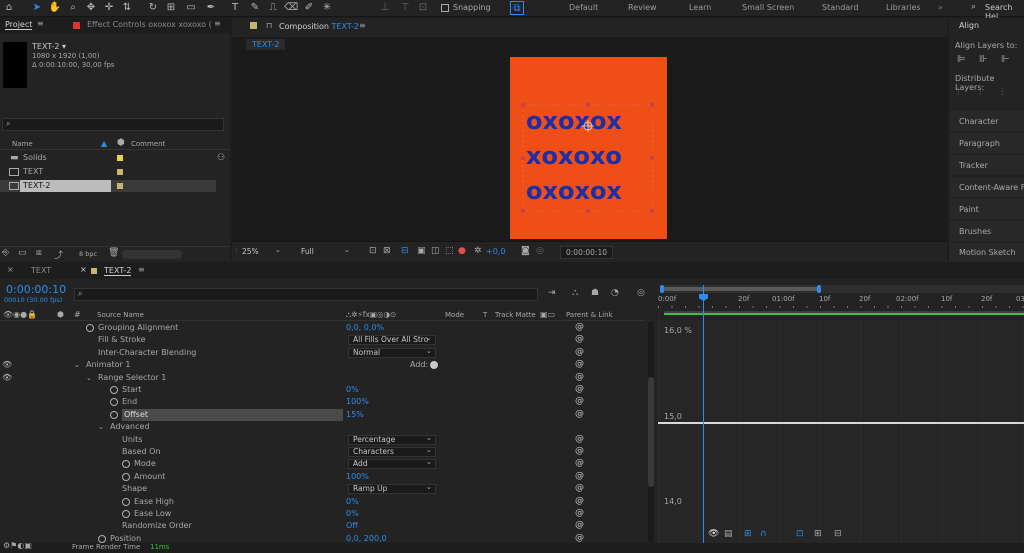 This screenshot has height=553, width=1024. Describe the element at coordinates (235, 8) in the screenshot. I see `type-tool-icon: T` at that location.